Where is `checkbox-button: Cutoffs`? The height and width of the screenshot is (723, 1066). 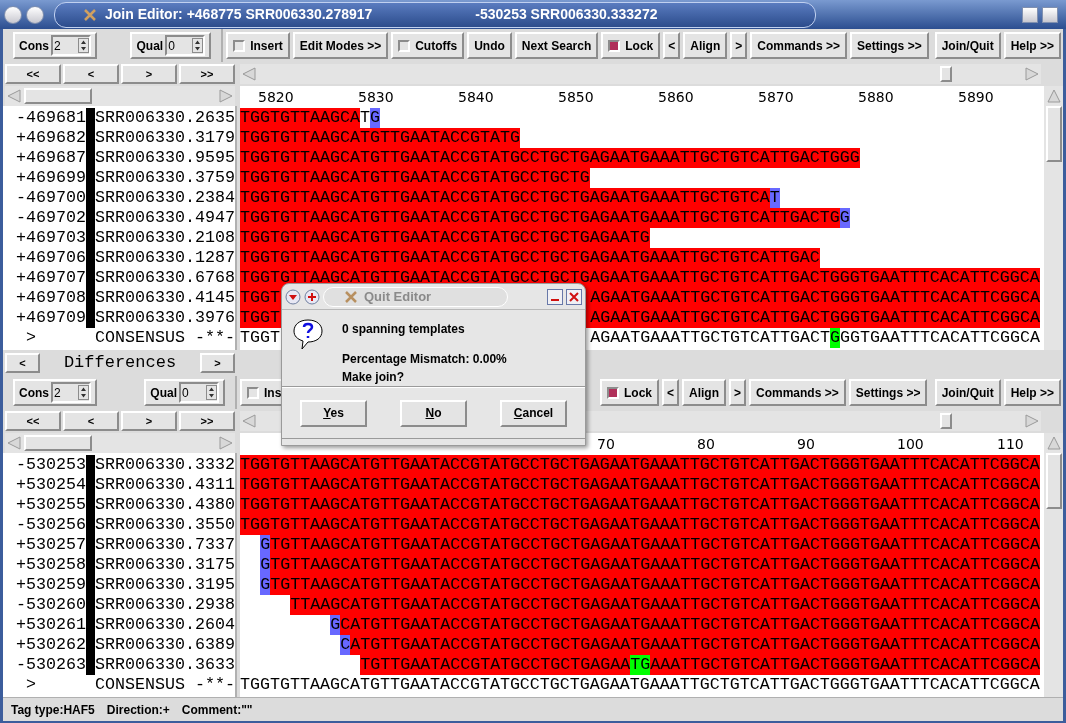
checkbox-button: Cutoffs is located at coordinates (428, 45).